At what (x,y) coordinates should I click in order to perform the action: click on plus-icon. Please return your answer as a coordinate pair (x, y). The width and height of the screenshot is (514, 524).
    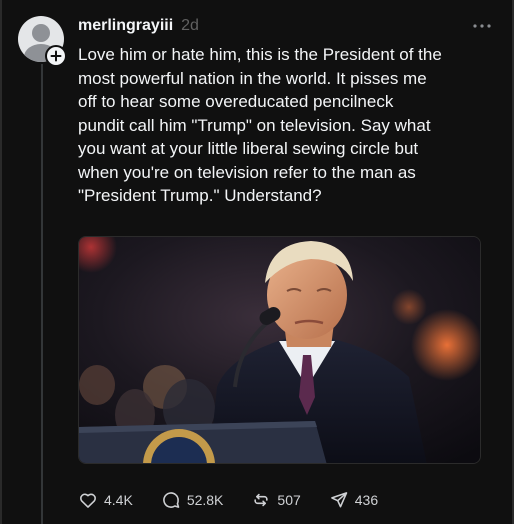
    Looking at the image, I should click on (56, 56).